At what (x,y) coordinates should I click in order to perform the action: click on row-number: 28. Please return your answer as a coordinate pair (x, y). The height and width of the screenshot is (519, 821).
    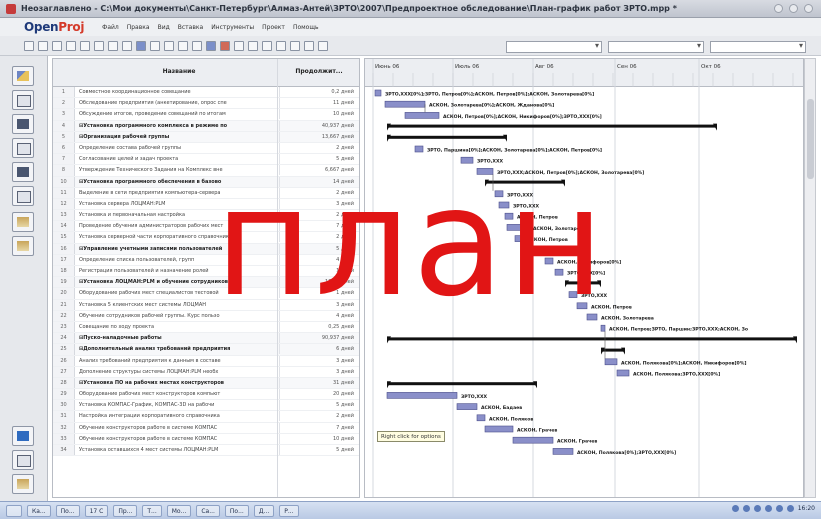
    Looking at the image, I should click on (64, 383).